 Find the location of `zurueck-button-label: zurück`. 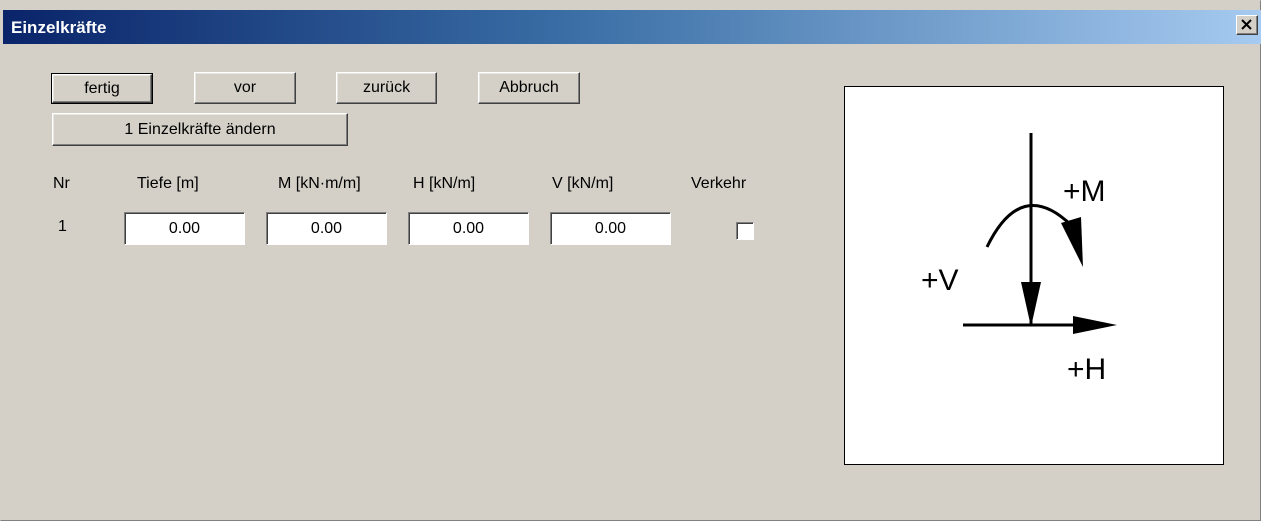

zurueck-button-label: zurück is located at coordinates (386, 87).